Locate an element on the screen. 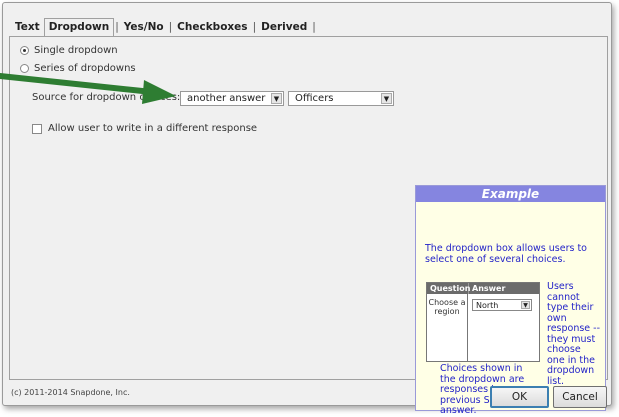 This screenshot has height=417, width=619. callout-arrow-icon is located at coordinates (88, 88).